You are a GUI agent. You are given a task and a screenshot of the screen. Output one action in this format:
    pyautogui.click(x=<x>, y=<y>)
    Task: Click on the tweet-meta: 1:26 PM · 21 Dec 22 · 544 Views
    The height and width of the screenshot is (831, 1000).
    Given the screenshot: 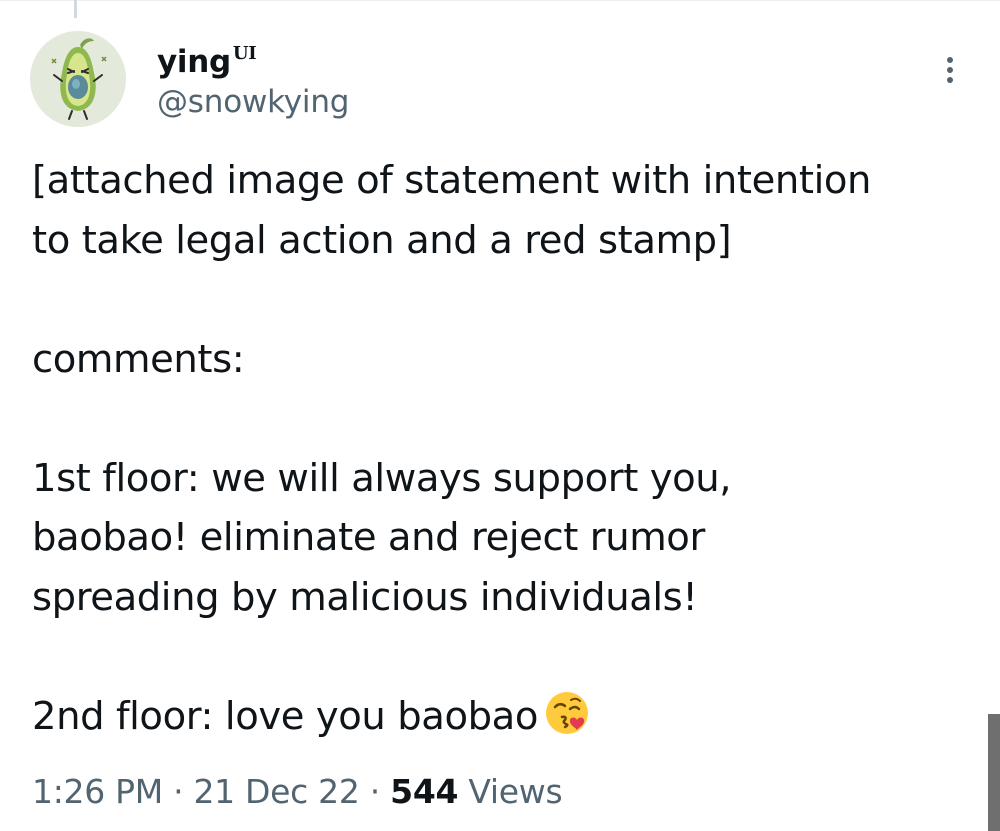 What is the action you would take?
    pyautogui.click(x=297, y=792)
    